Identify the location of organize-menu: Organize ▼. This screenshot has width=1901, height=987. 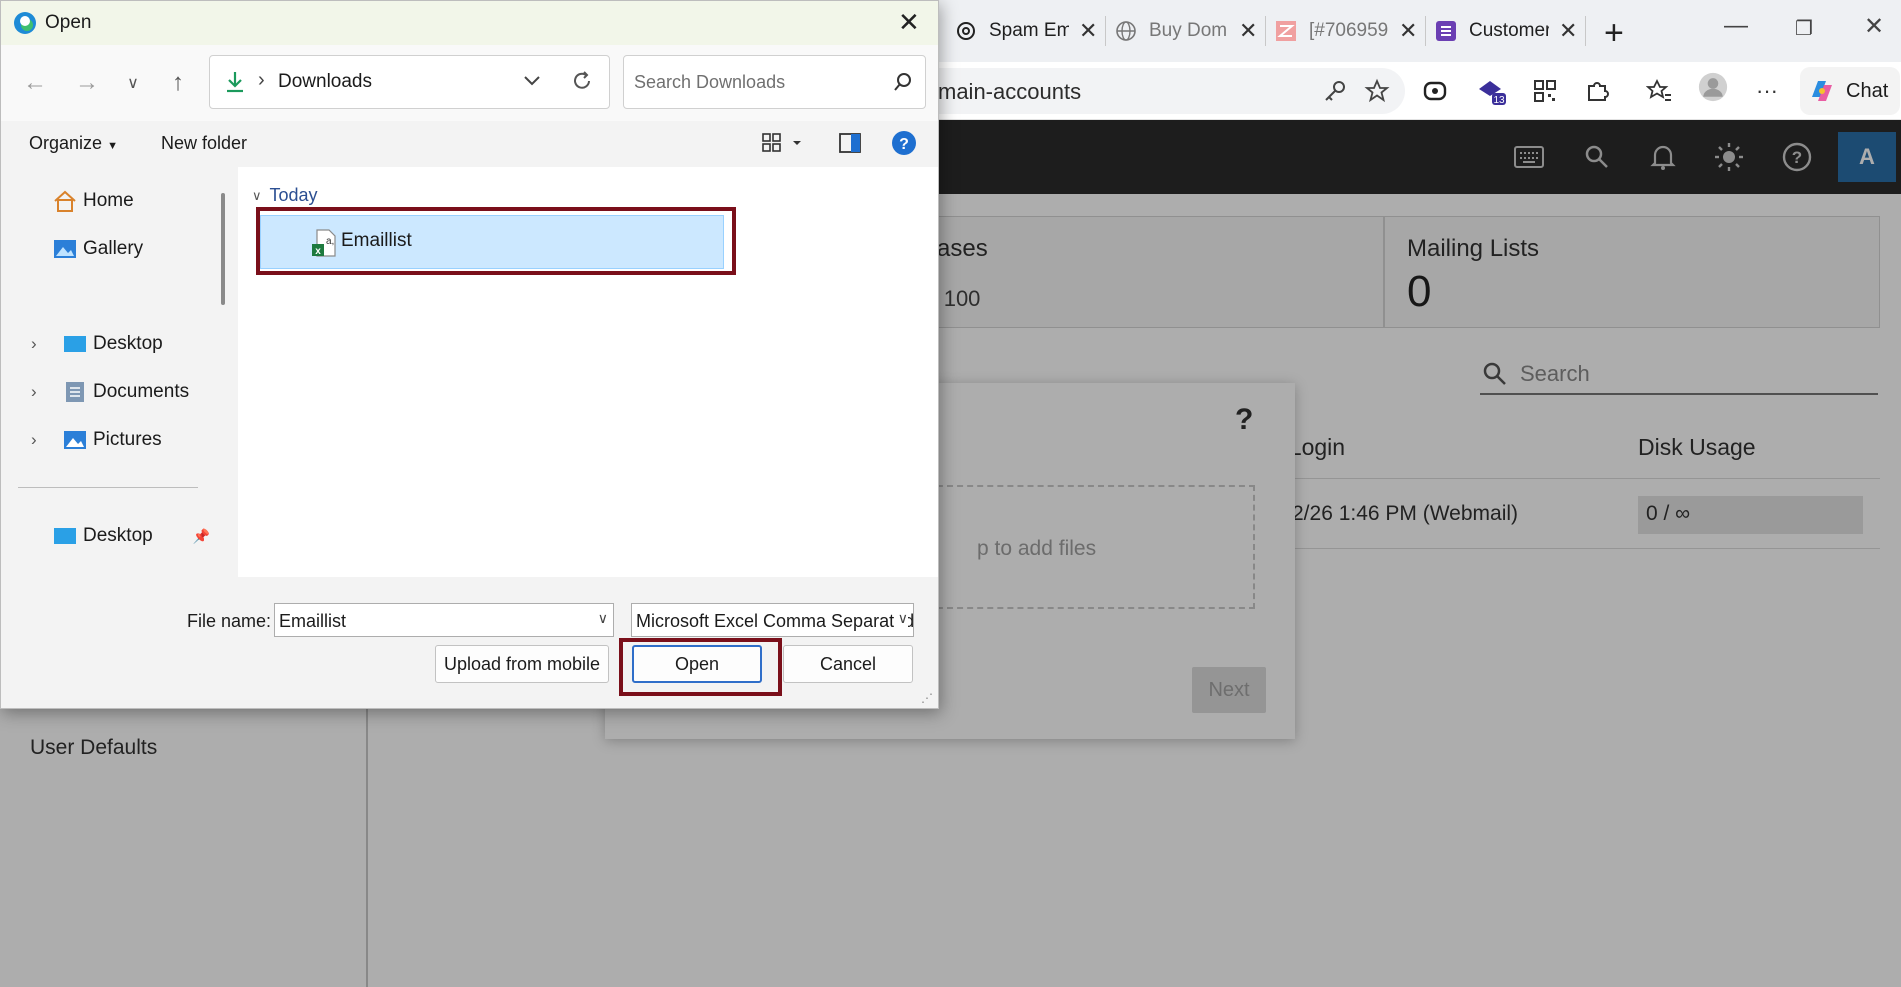
(73, 143).